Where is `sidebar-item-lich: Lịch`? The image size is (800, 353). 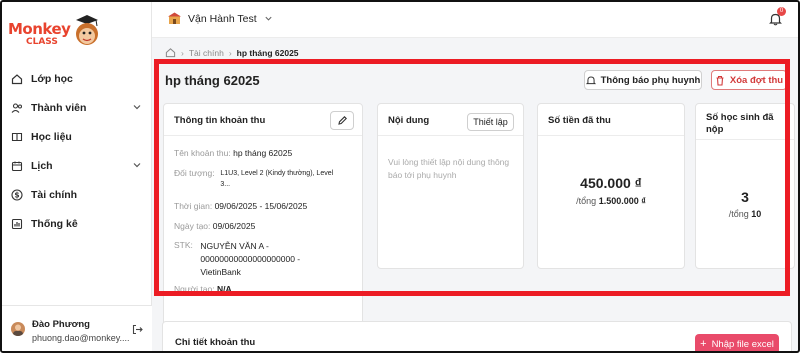 sidebar-item-lich: Lịch is located at coordinates (77, 165).